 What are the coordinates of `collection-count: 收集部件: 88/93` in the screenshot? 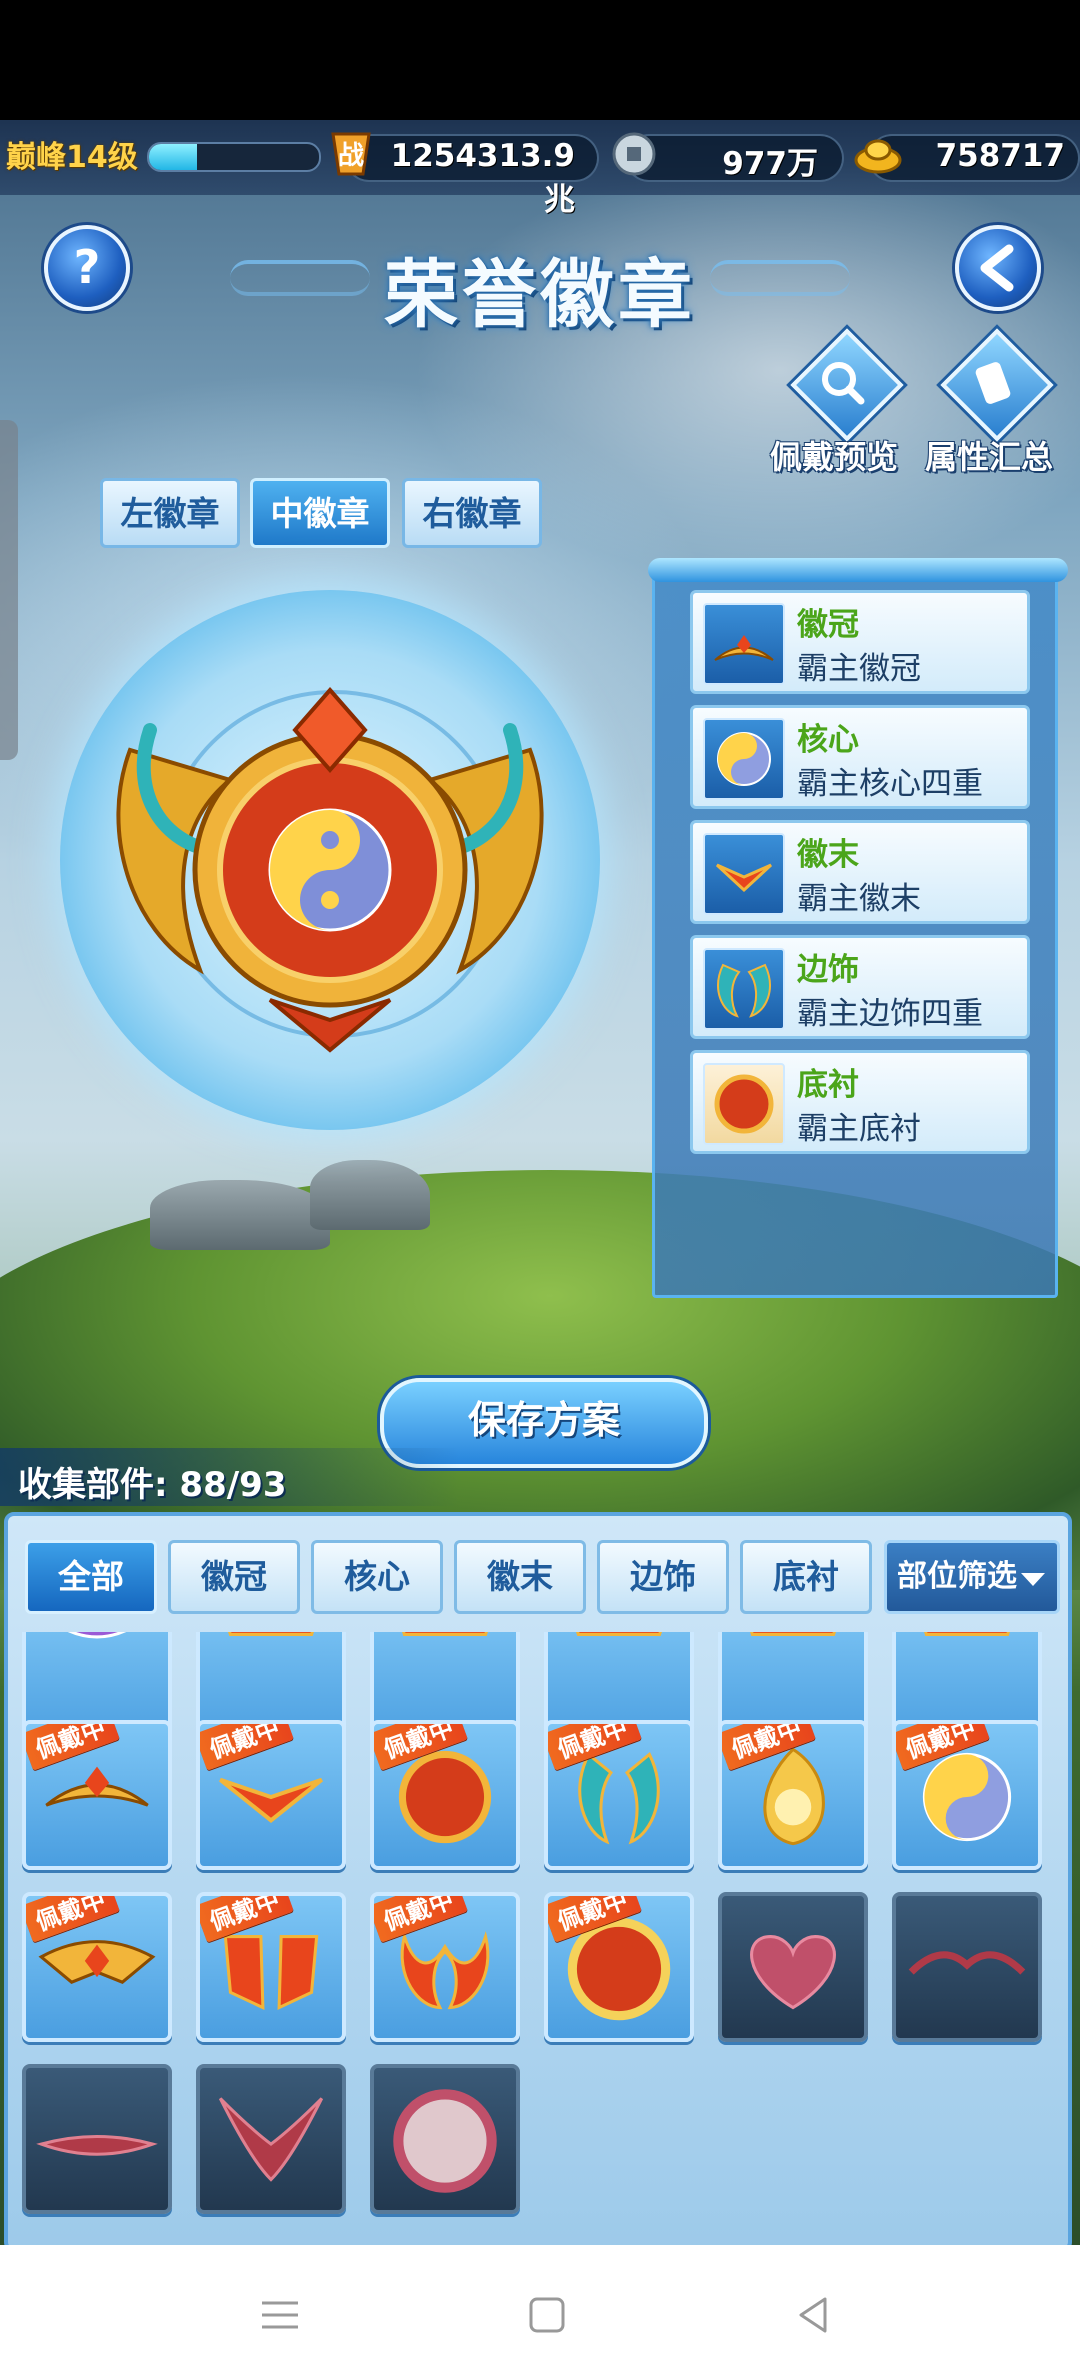 It's located at (152, 1485).